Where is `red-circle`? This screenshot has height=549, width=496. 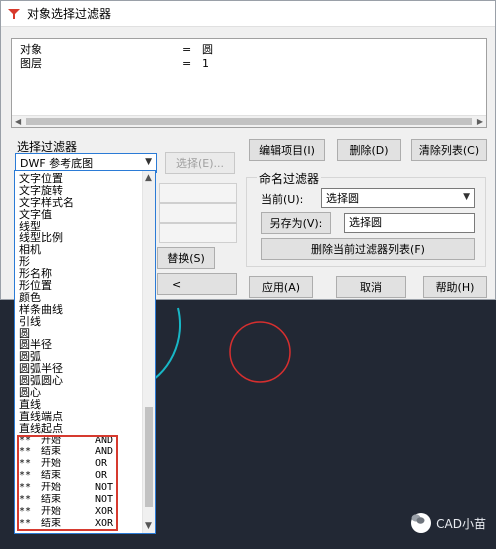 red-circle is located at coordinates (260, 352).